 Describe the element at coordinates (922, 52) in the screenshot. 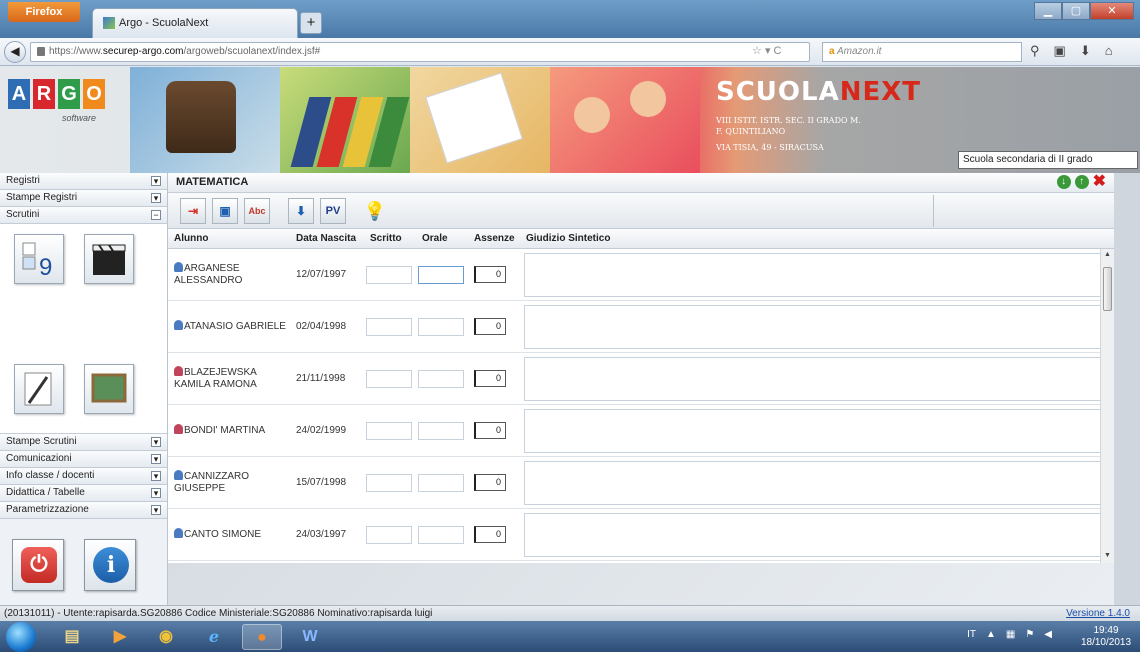

I see `search-bar: a Amazon.it` at that location.